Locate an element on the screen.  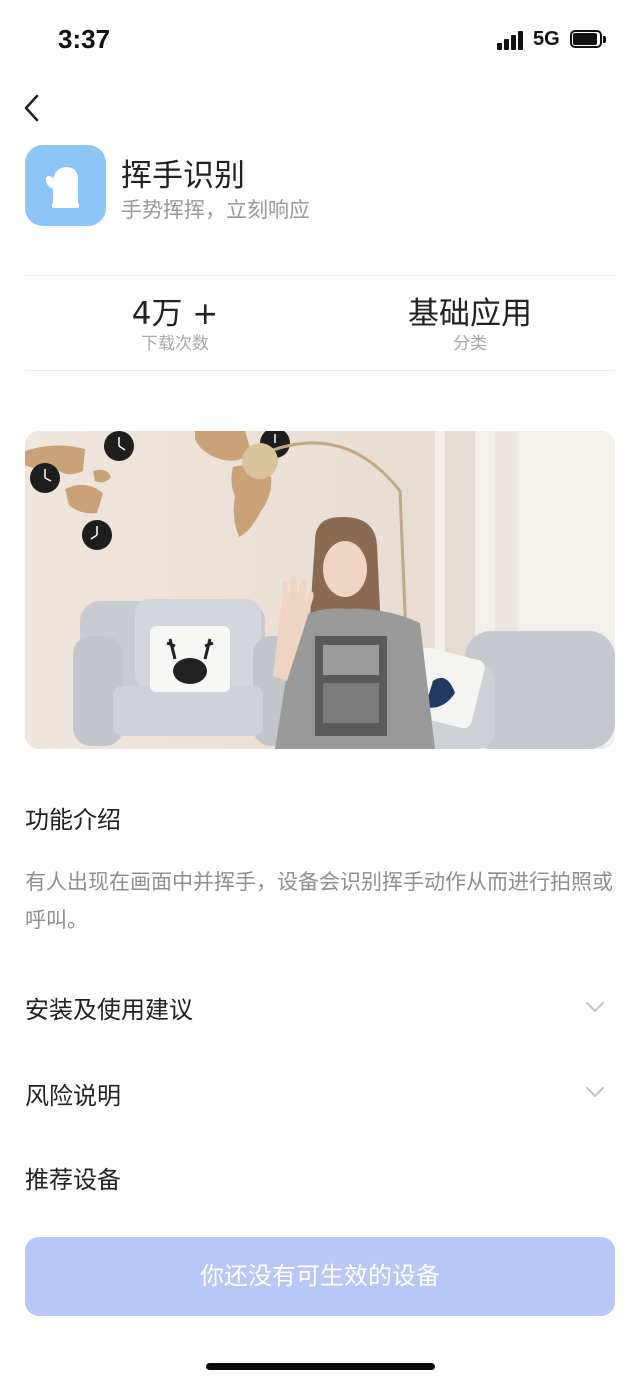
app-title: 挥手识别 is located at coordinates (183, 176).